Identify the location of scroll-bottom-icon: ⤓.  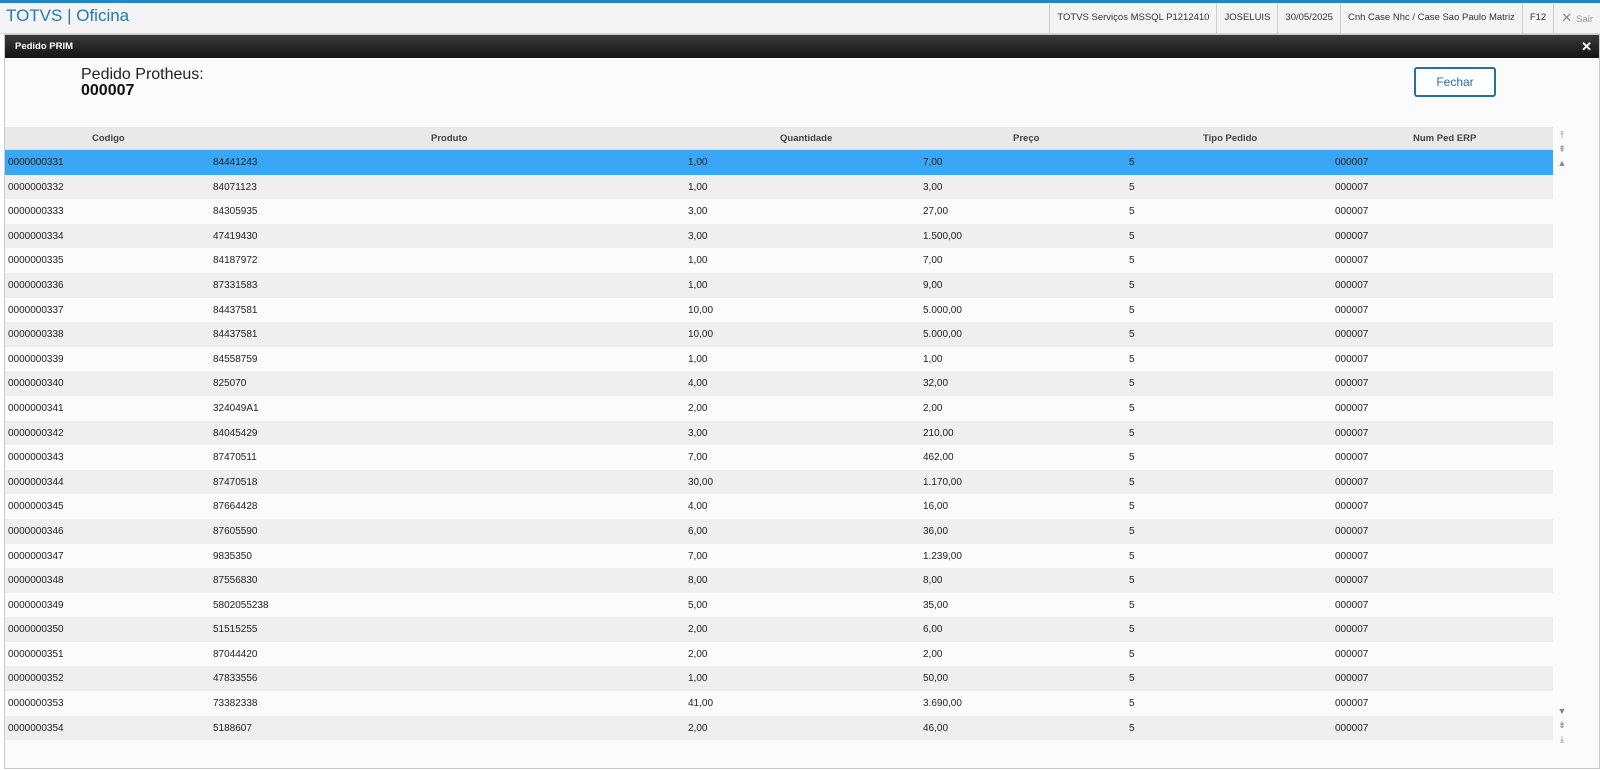
(1562, 739).